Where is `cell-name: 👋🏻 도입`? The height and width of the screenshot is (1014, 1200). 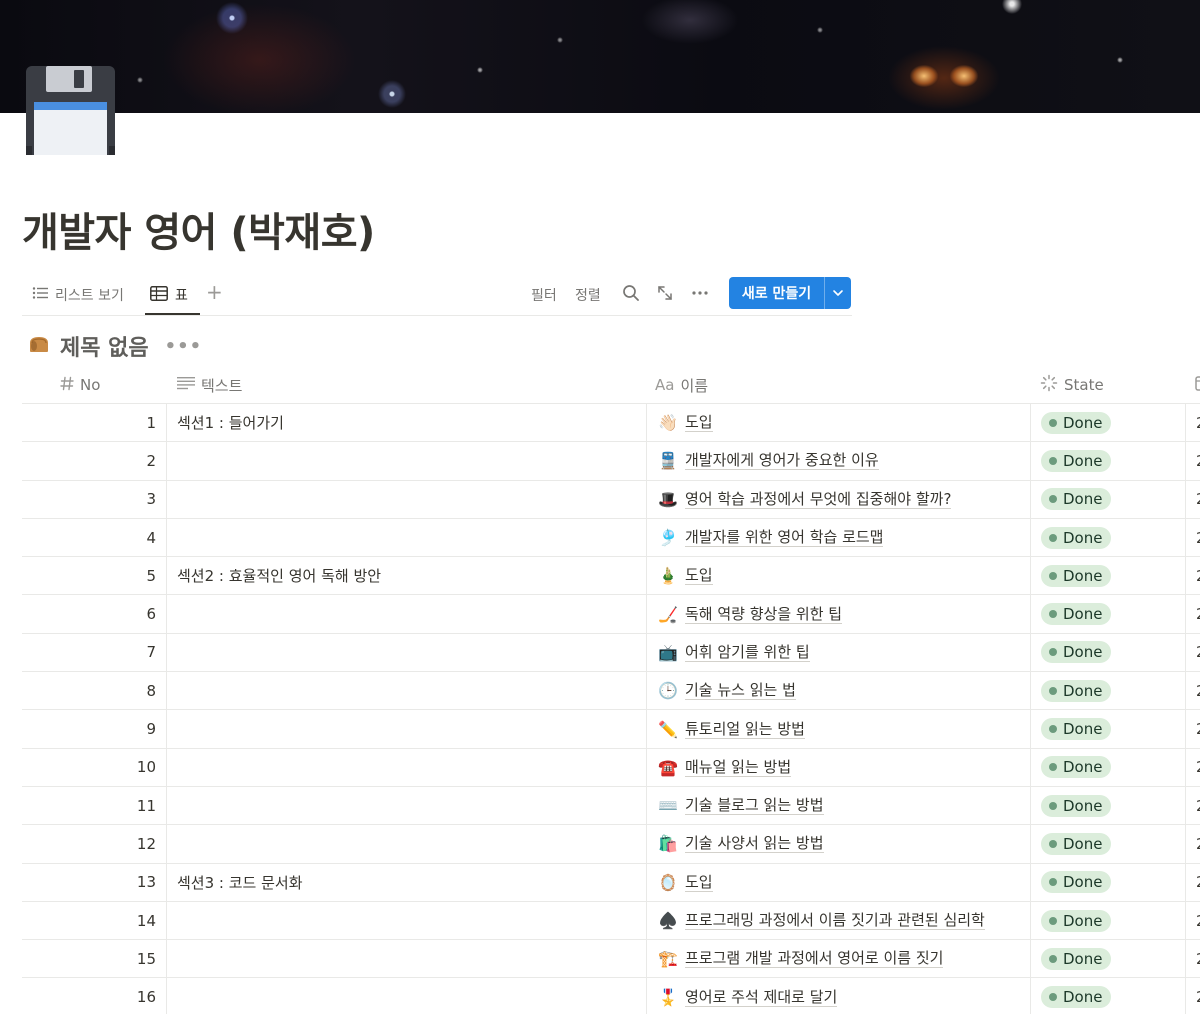
cell-name: 👋🏻 도입 is located at coordinates (838, 423).